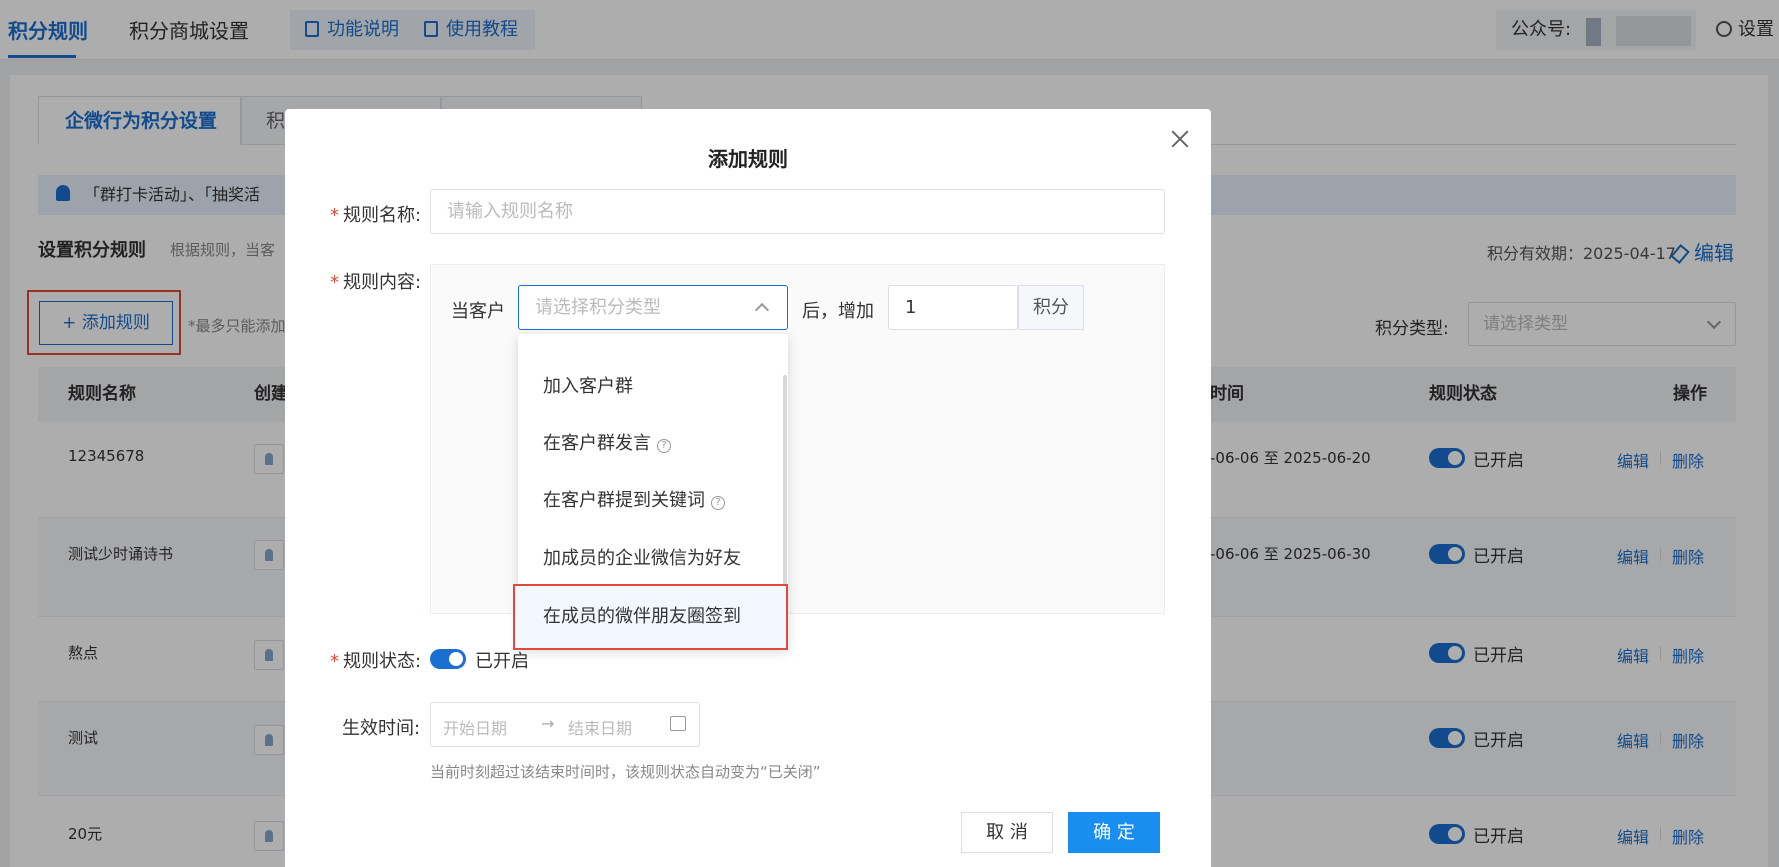  What do you see at coordinates (653, 444) in the screenshot?
I see `option-speak-in-group: 在客户群发言?` at bounding box center [653, 444].